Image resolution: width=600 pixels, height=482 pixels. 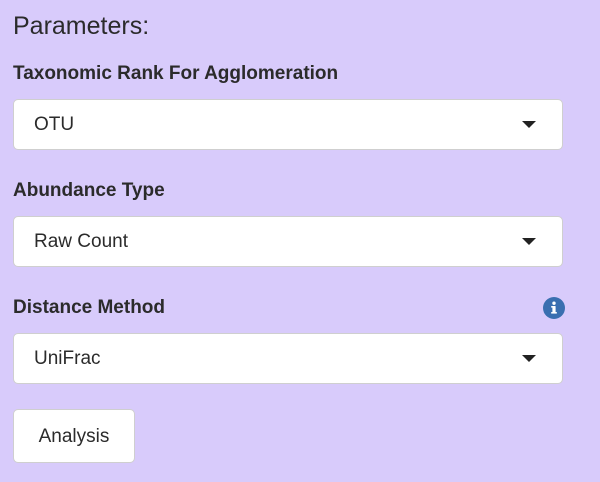 What do you see at coordinates (89, 307) in the screenshot?
I see `distance-method-label: Distance Method` at bounding box center [89, 307].